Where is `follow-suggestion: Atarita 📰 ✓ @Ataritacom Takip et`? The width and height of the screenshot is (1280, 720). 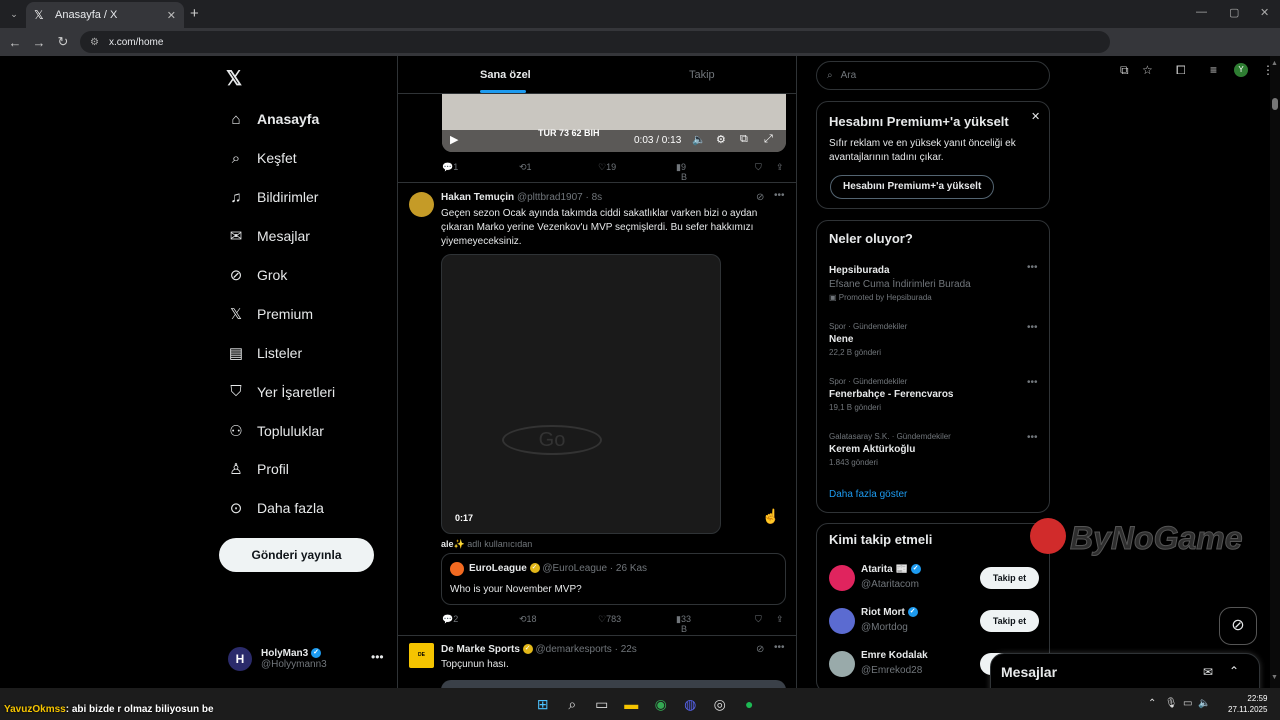
follow-suggestion: Atarita 📰 ✓ @Ataritacom Takip et is located at coordinates (936, 579).